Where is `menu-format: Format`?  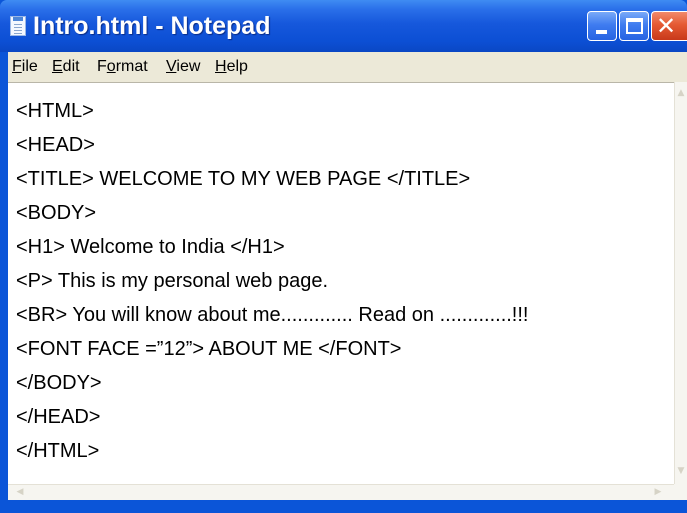
menu-format: Format is located at coordinates (122, 67).